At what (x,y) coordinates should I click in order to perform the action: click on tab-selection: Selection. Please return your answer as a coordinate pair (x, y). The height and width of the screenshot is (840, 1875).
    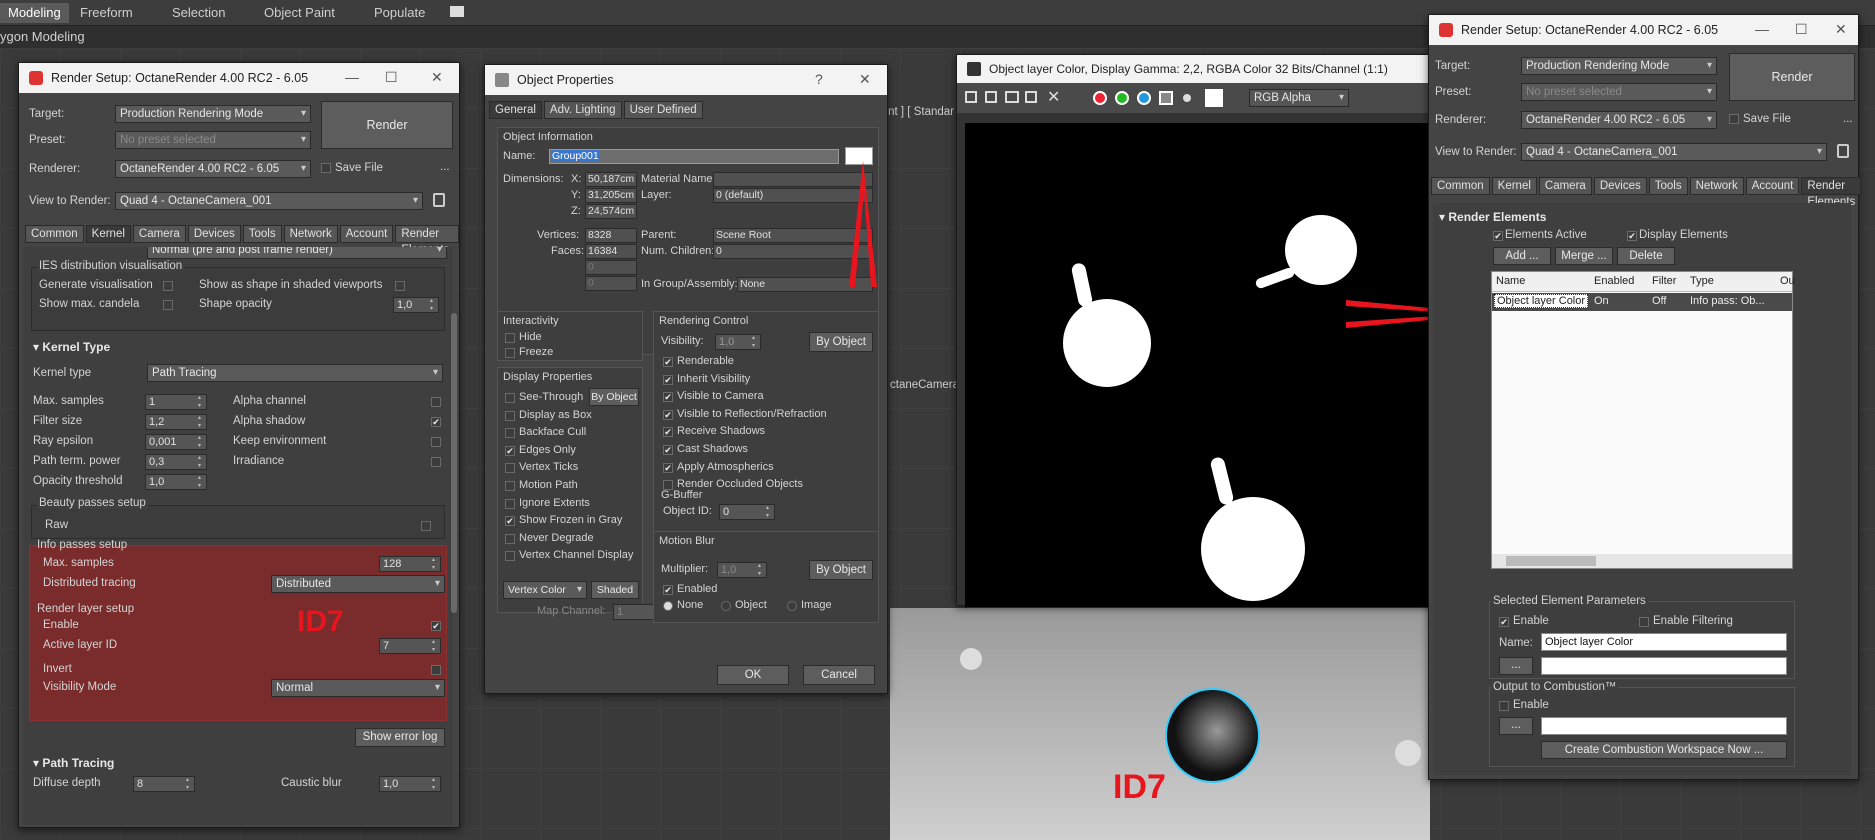
    Looking at the image, I should click on (198, 13).